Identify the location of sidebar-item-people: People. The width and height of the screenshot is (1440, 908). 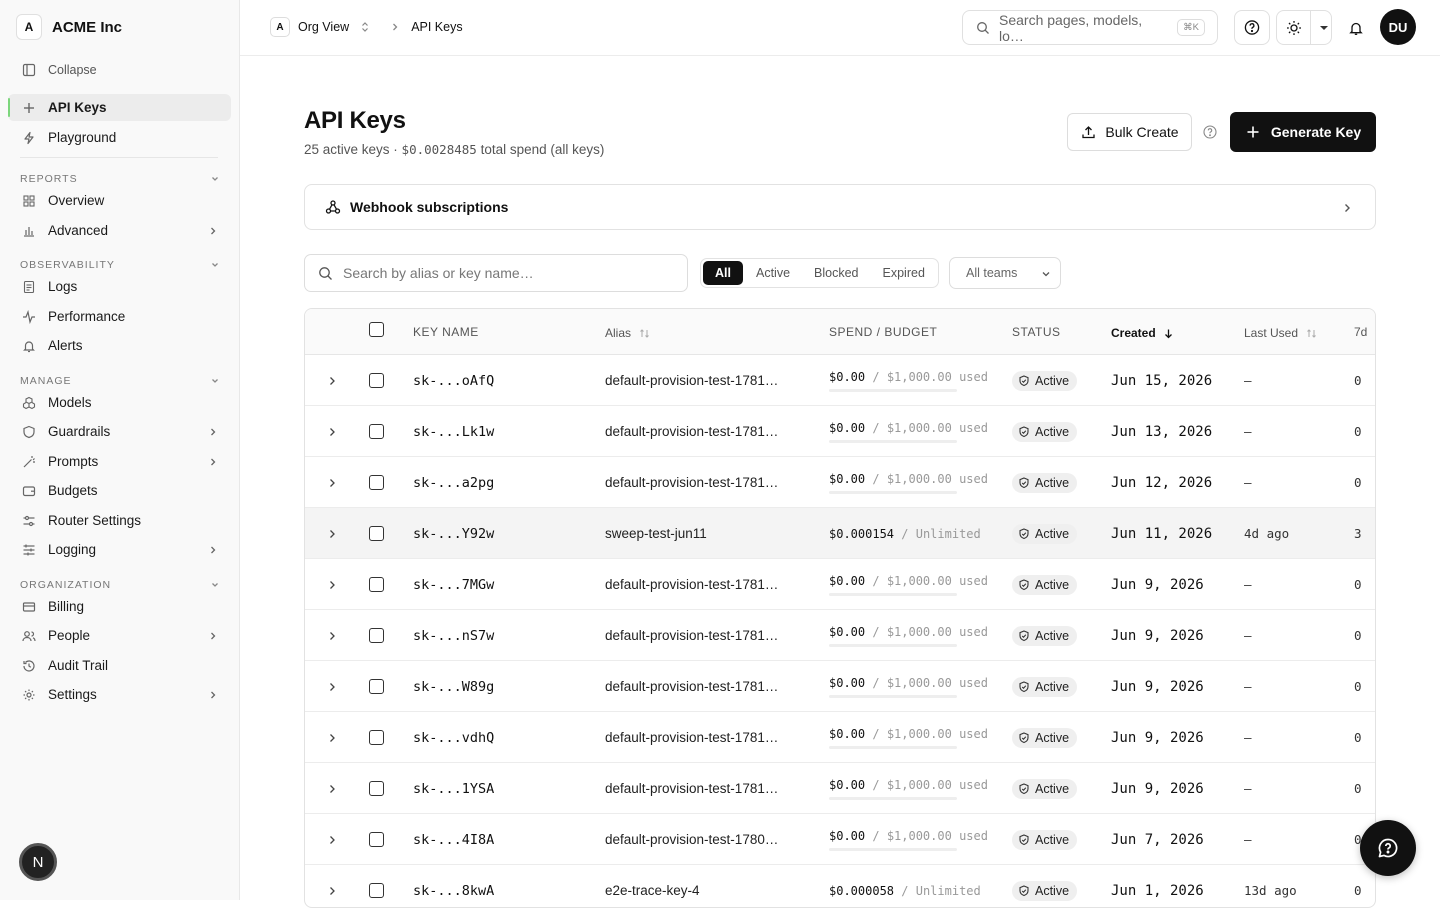
(119, 635).